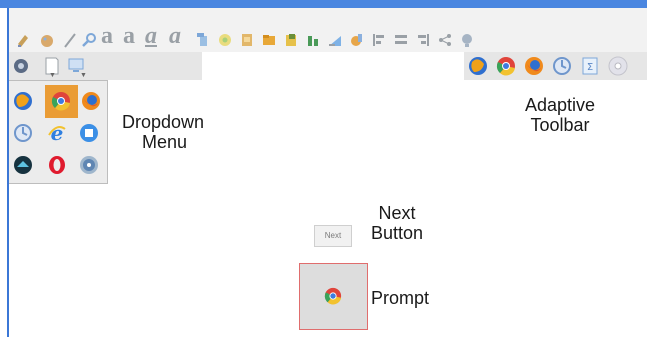  I want to click on adaptive-toolbar-label-line2: Toolbar, so click(560, 125).